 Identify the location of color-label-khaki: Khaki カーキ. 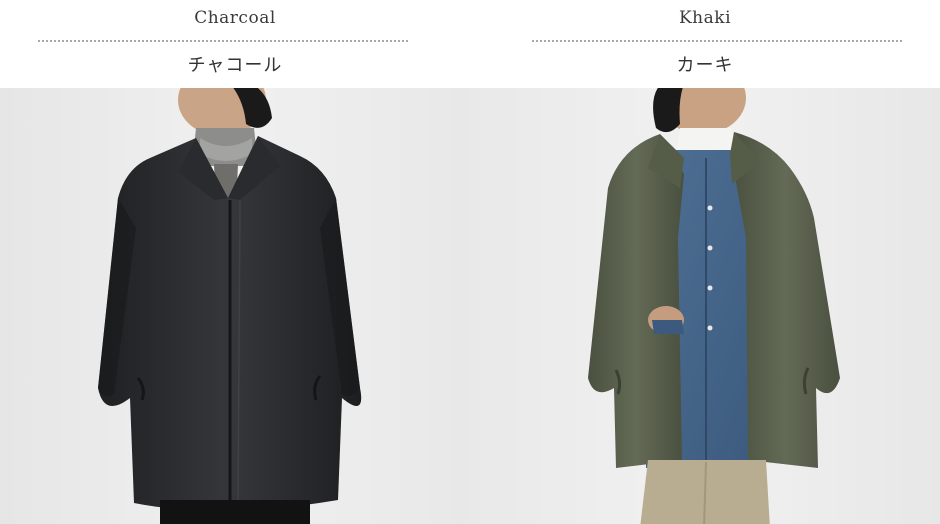
(705, 44).